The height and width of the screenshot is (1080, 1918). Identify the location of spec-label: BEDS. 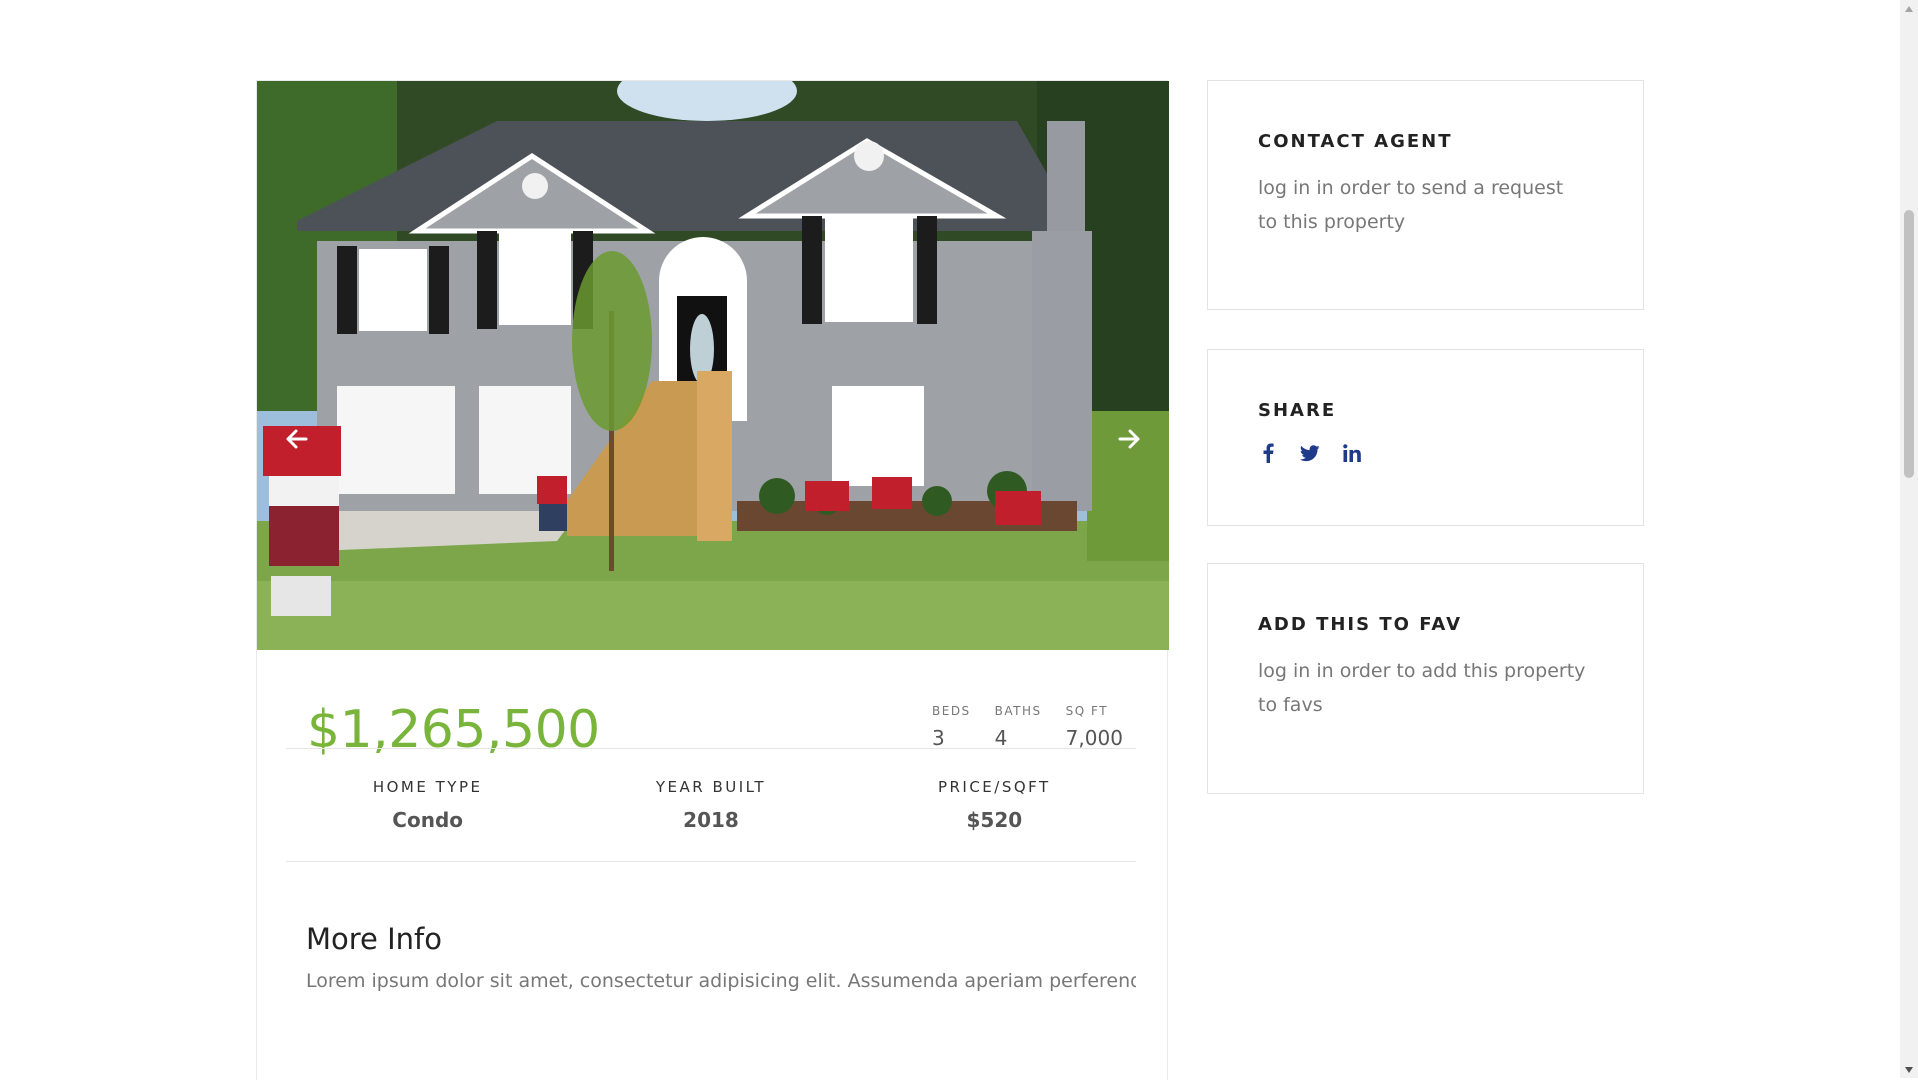
(951, 711).